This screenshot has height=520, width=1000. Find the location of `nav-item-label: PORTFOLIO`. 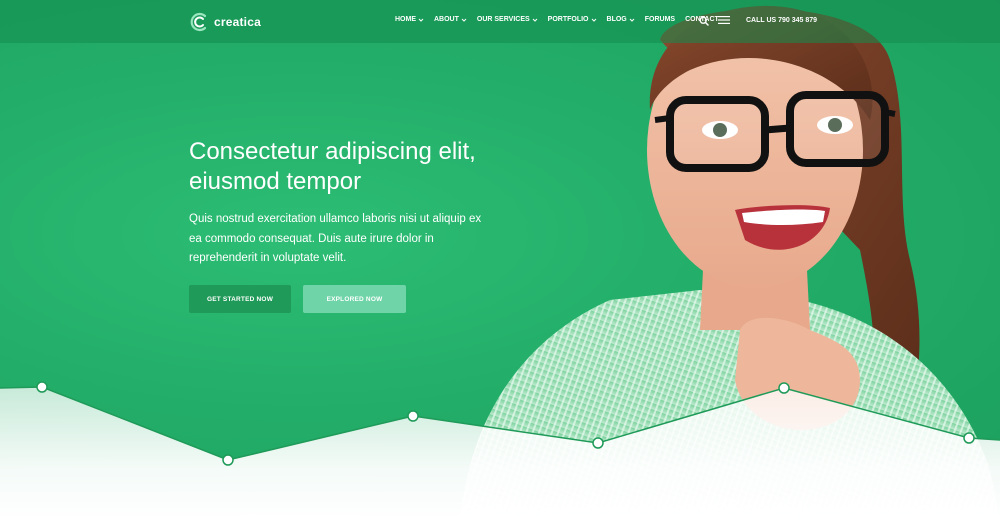

nav-item-label: PORTFOLIO is located at coordinates (568, 19).